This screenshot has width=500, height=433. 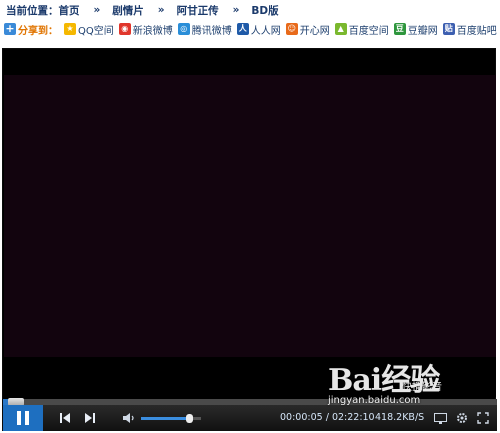 What do you see at coordinates (264, 10) in the screenshot?
I see `breadcrumb-version: BD版` at bounding box center [264, 10].